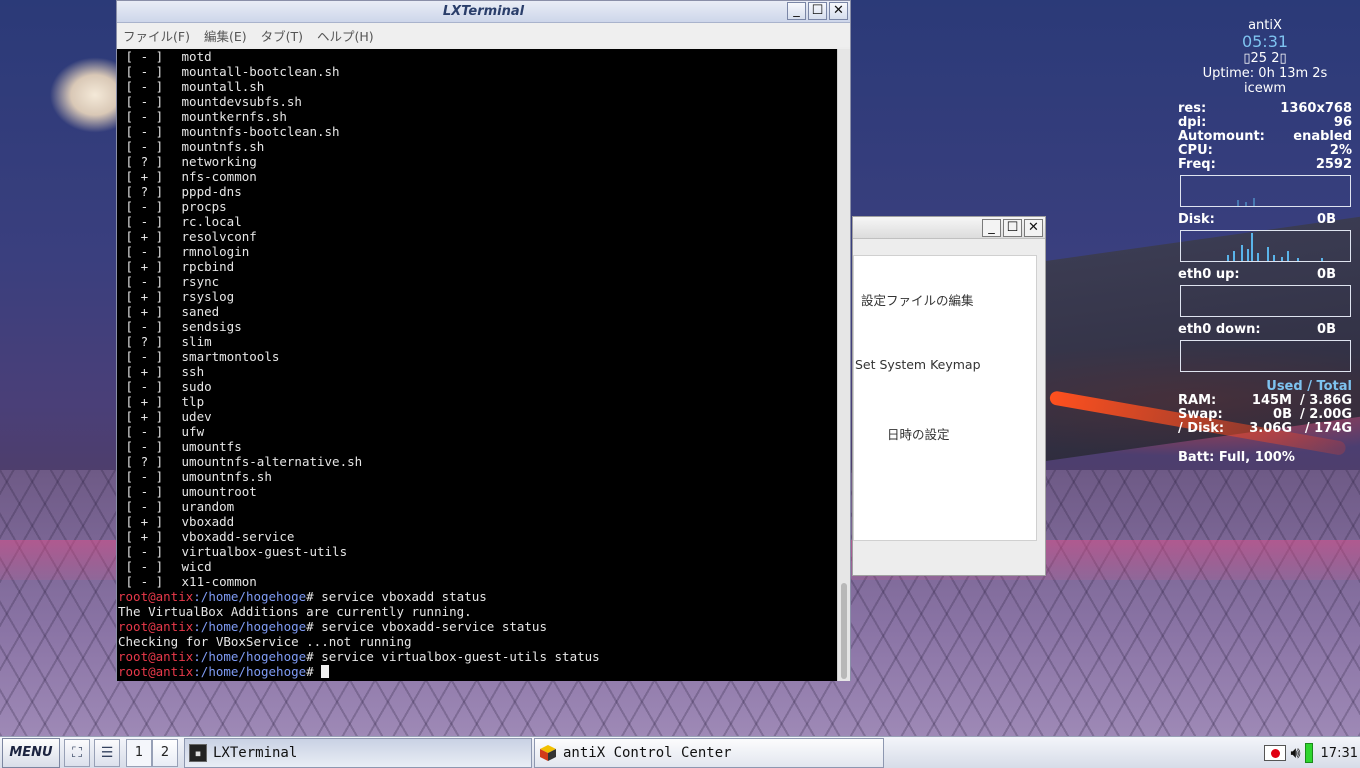 This screenshot has width=1360, height=768. I want to click on task-lxterminal: ▪ LXTerminal, so click(358, 752).